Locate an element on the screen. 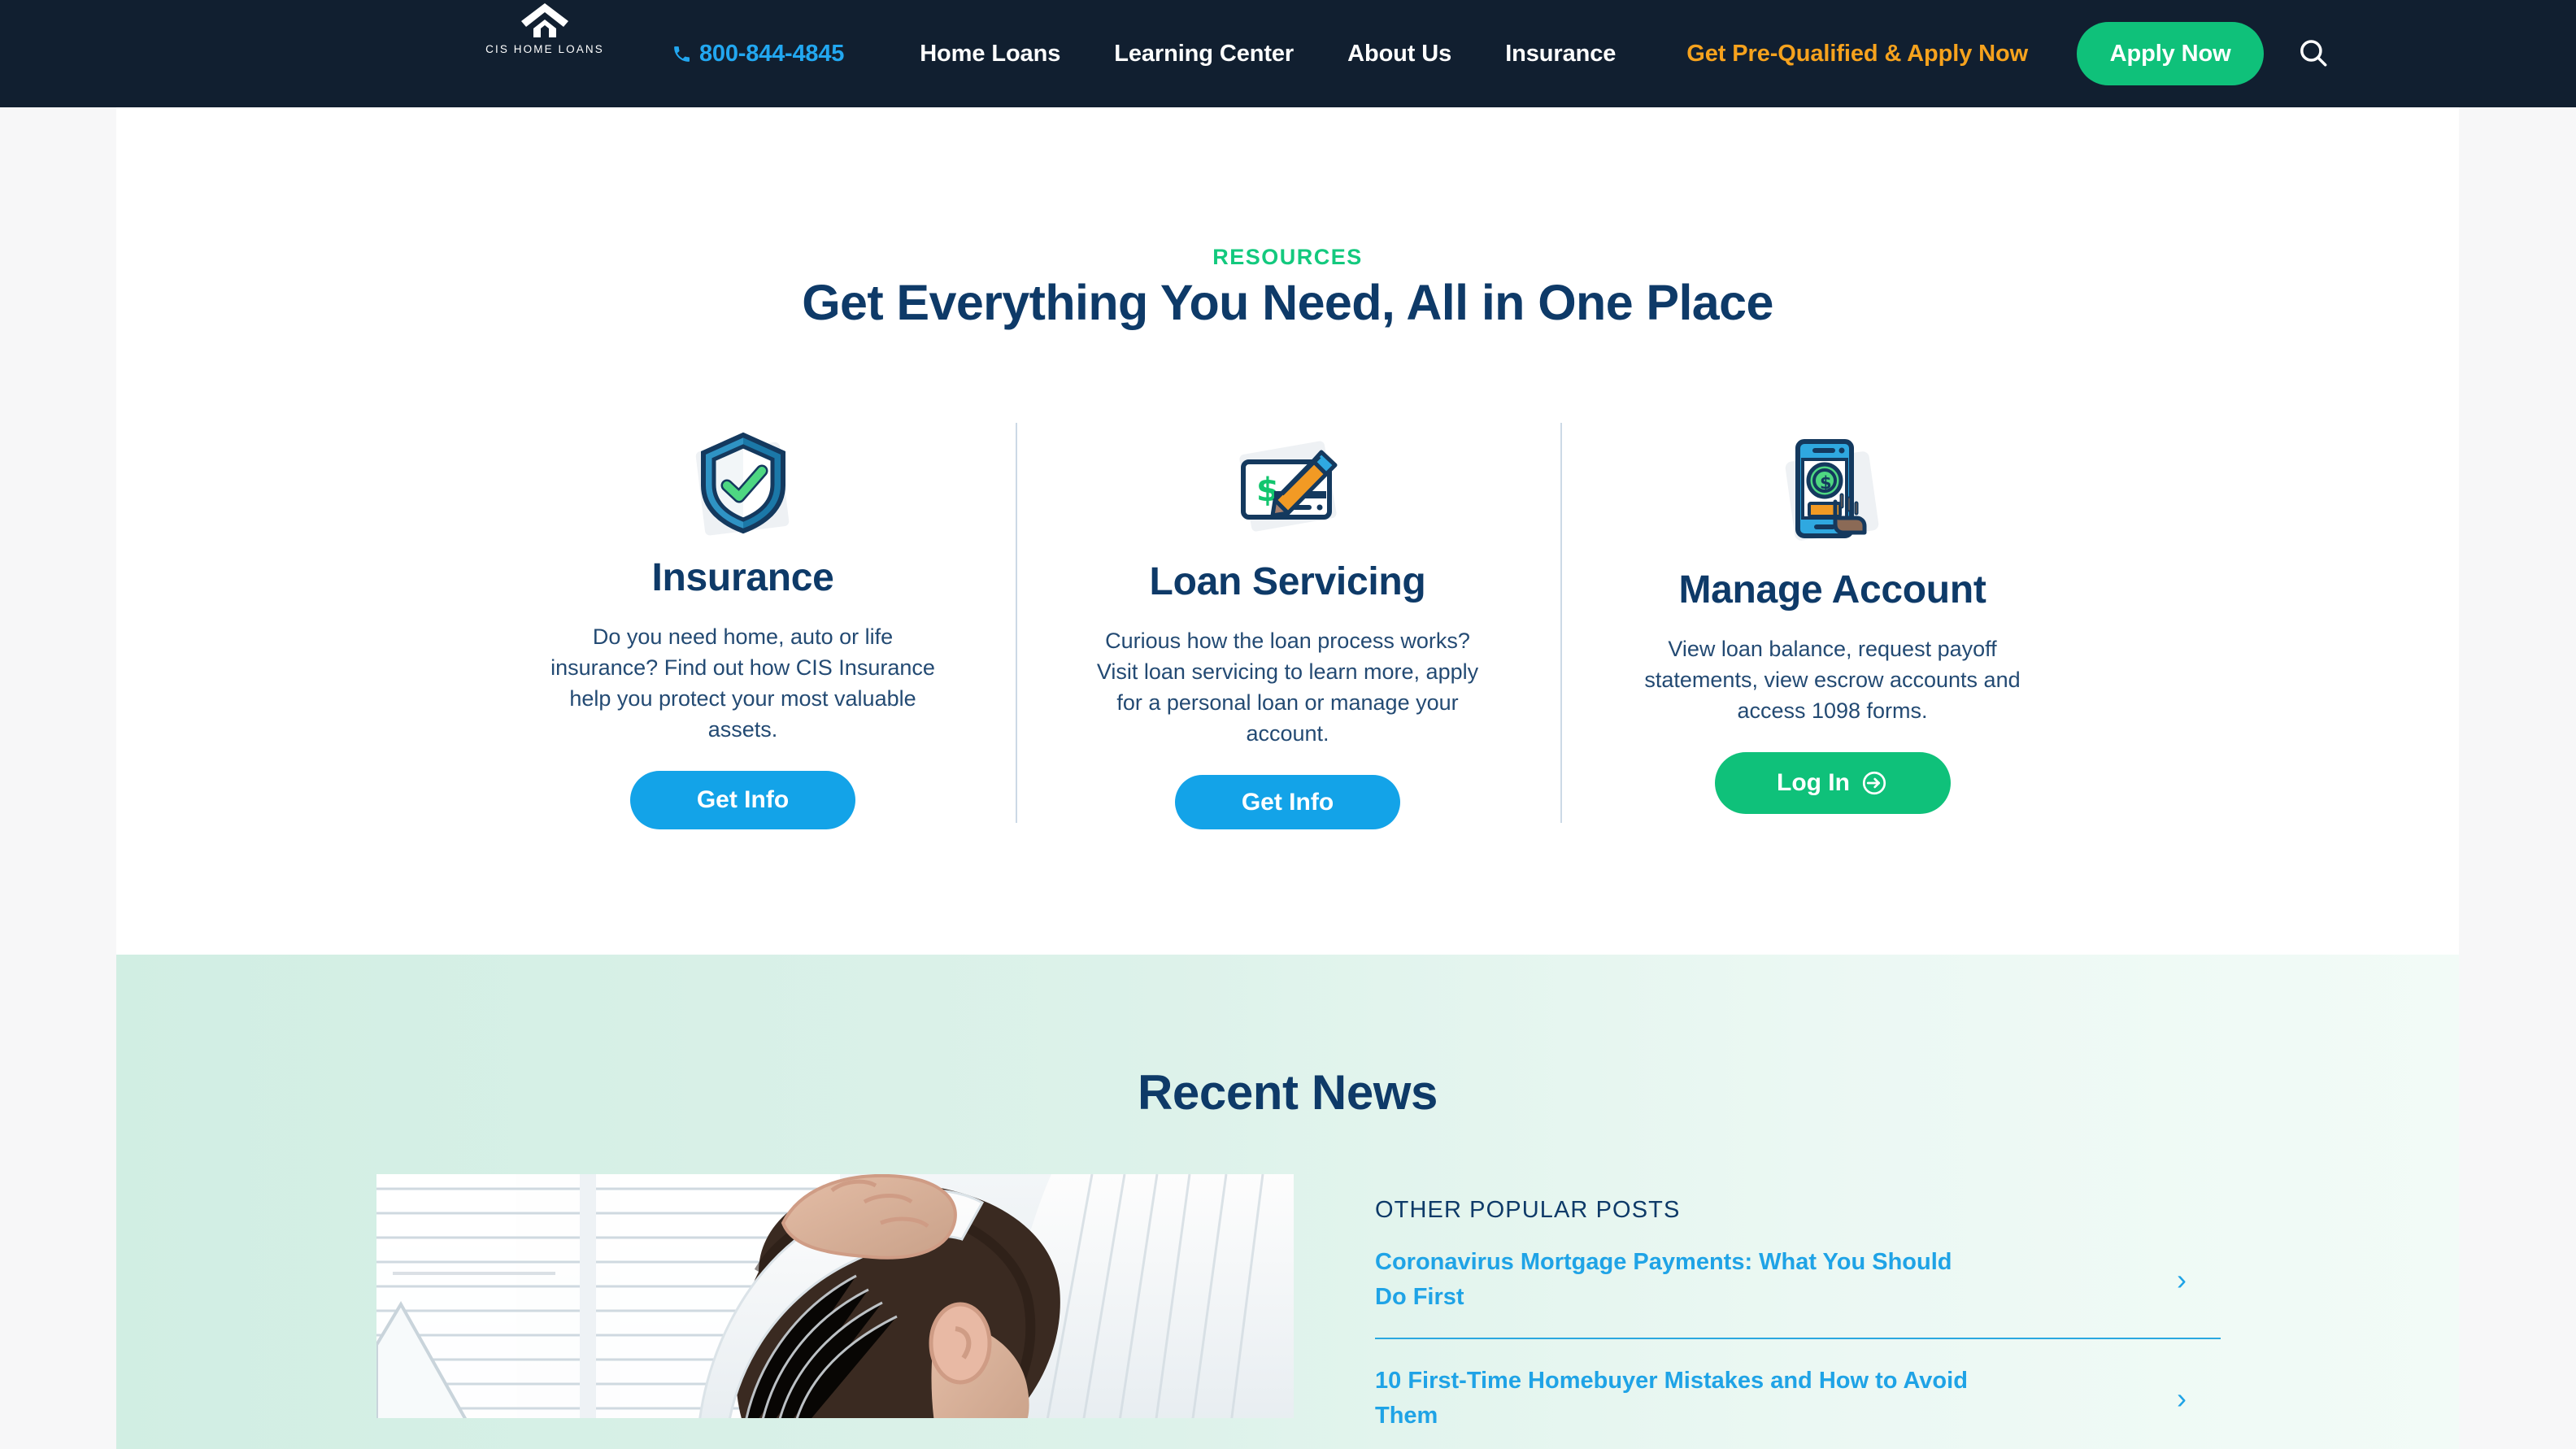 The height and width of the screenshot is (1449, 2576). nav-item-about-us: About Us is located at coordinates (1399, 54).